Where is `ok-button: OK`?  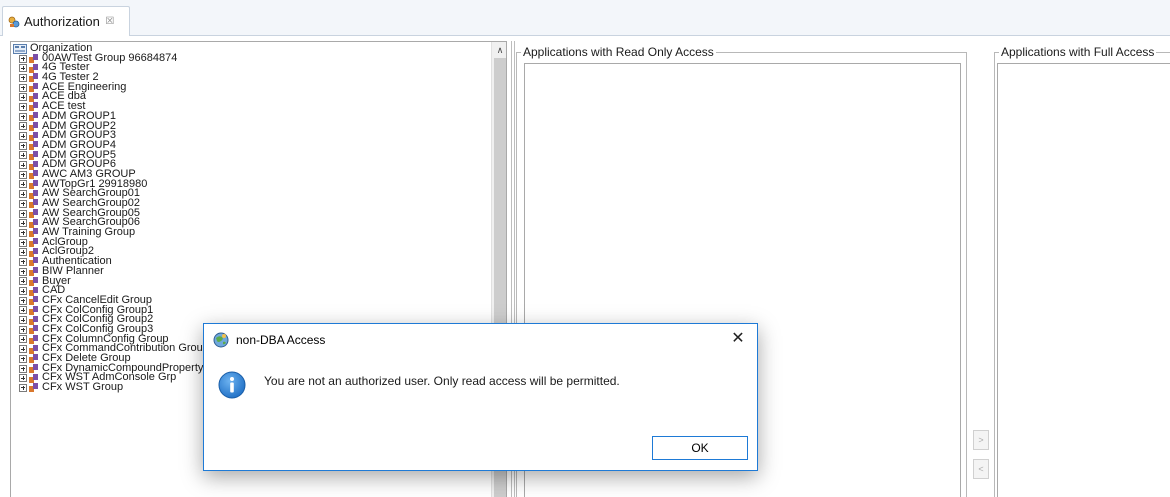 ok-button: OK is located at coordinates (700, 448).